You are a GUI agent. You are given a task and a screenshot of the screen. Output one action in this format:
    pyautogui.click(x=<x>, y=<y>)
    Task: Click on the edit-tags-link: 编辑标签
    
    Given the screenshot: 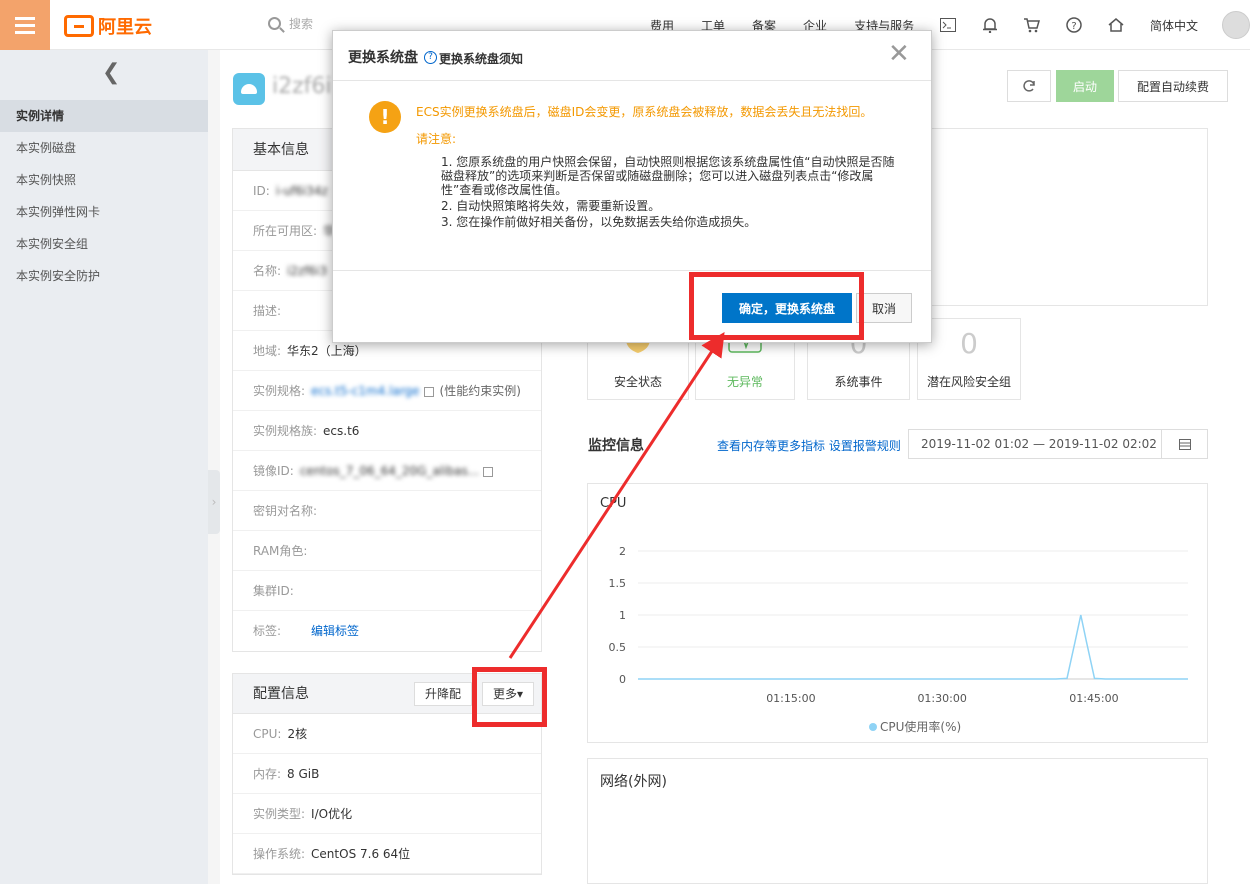 What is the action you would take?
    pyautogui.click(x=335, y=631)
    